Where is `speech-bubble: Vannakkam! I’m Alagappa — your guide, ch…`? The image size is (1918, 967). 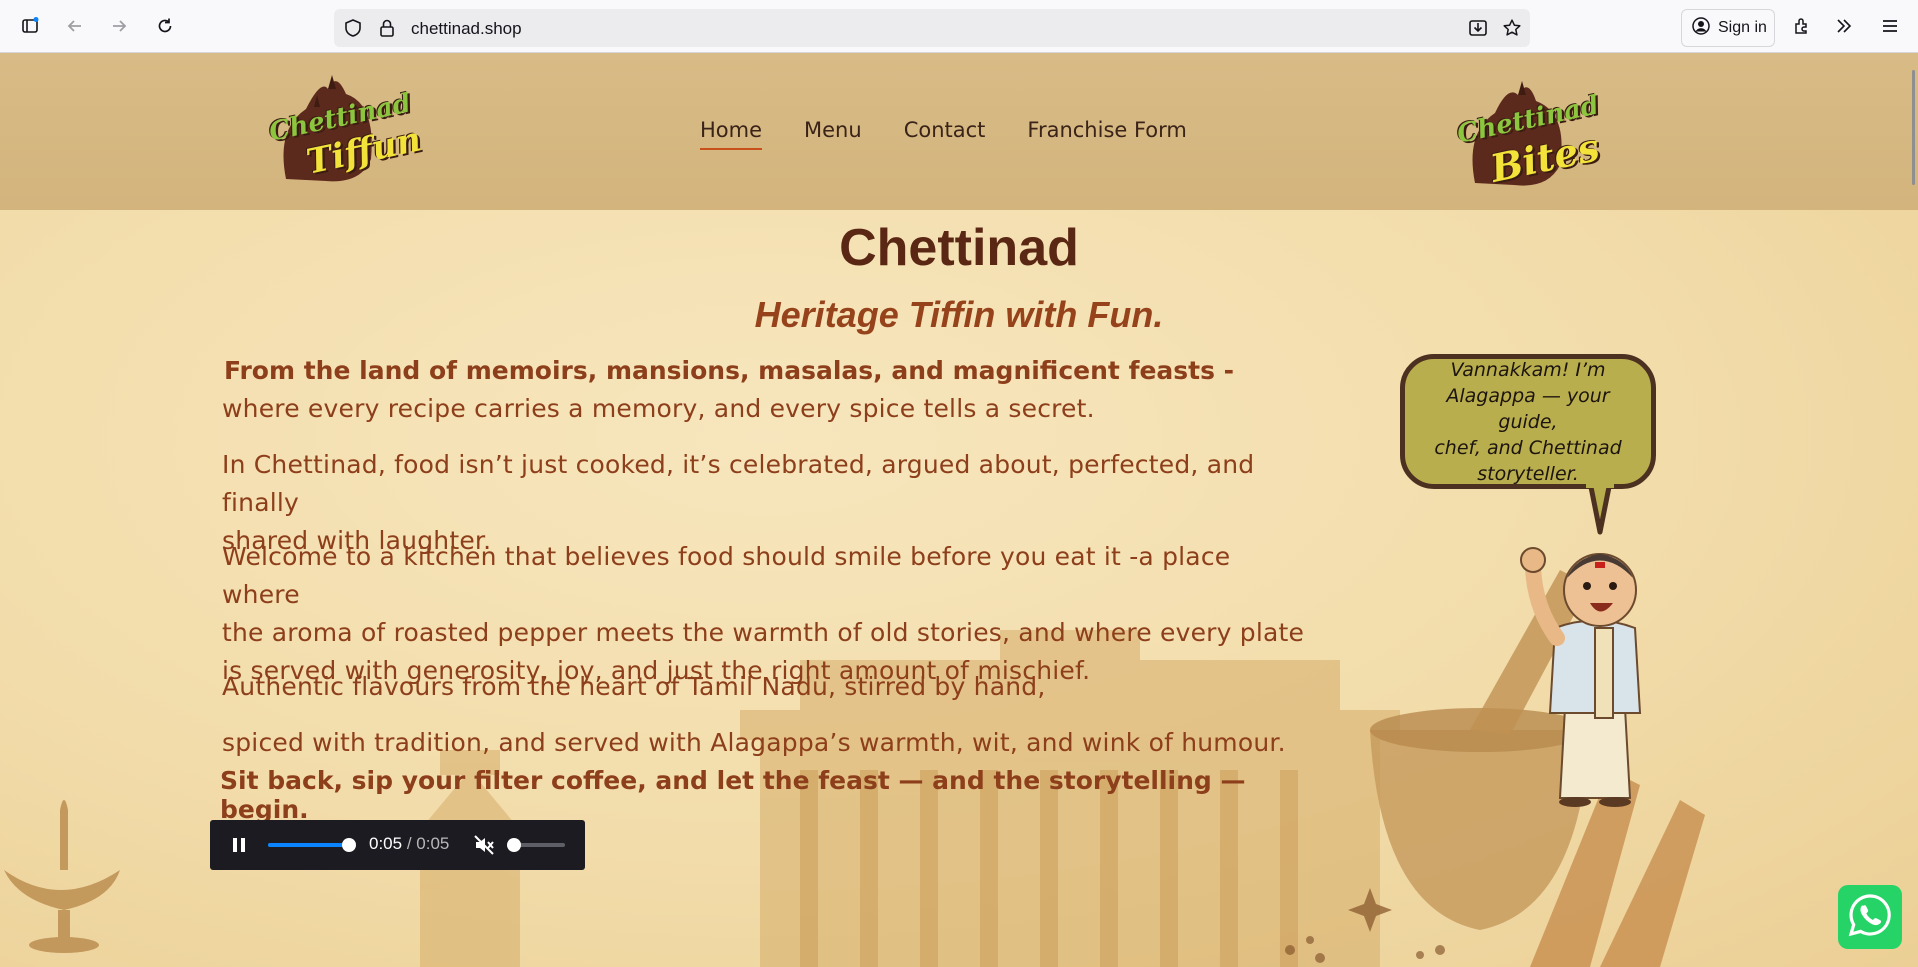 speech-bubble: Vannakkam! I’m Alagappa — your guide, ch… is located at coordinates (1528, 421).